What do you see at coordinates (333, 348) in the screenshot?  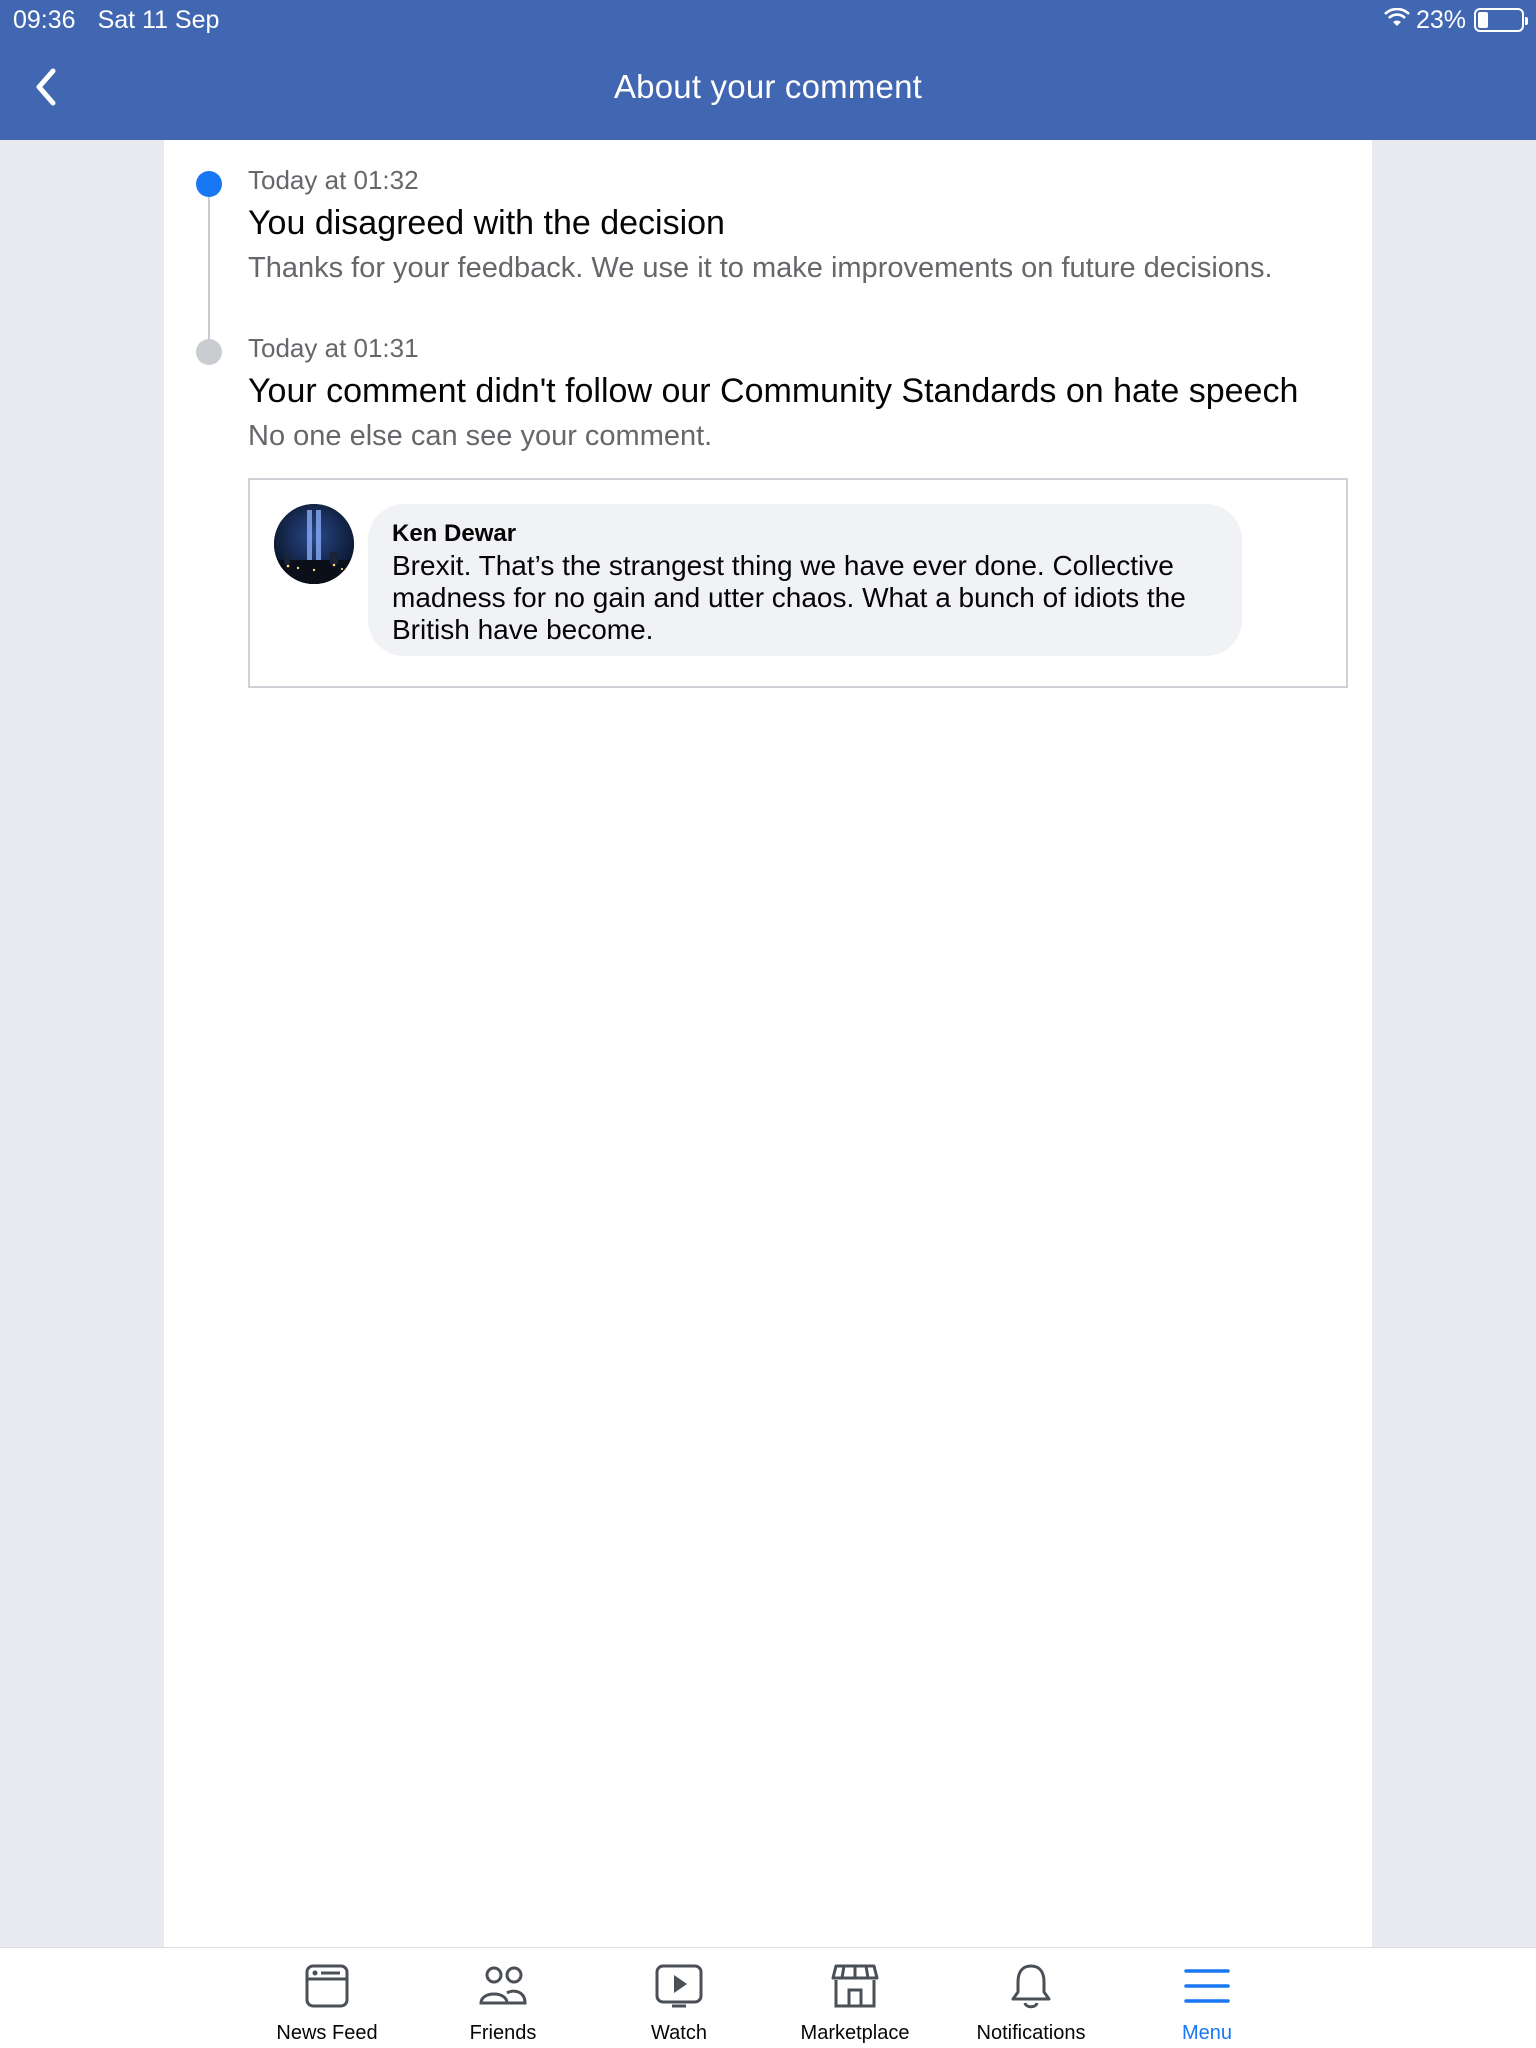 I see `event-time: Today at 01:31` at bounding box center [333, 348].